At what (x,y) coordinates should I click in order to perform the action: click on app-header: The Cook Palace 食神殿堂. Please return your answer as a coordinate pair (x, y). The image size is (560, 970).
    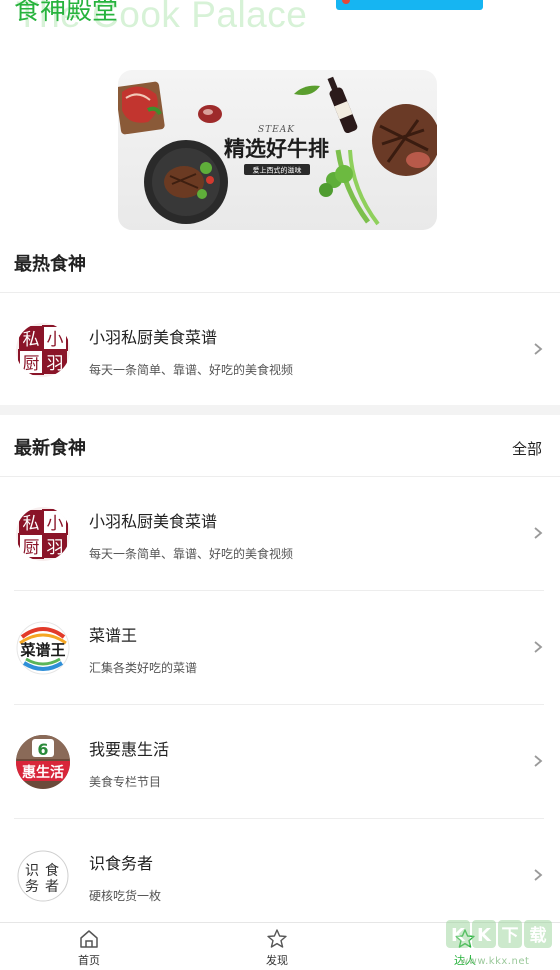
    Looking at the image, I should click on (280, 30).